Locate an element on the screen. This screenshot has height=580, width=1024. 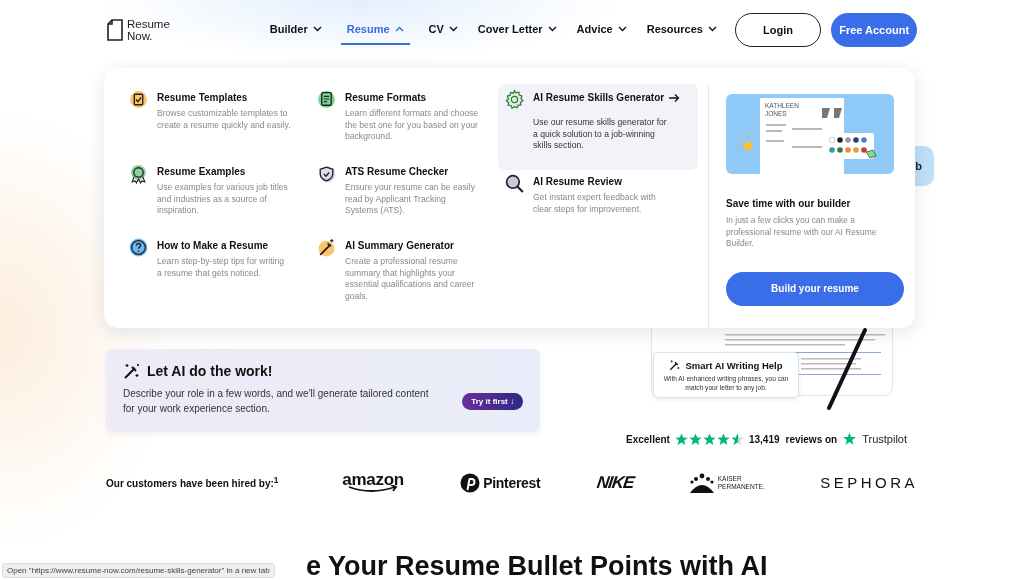
search-icon is located at coordinates (514, 183).